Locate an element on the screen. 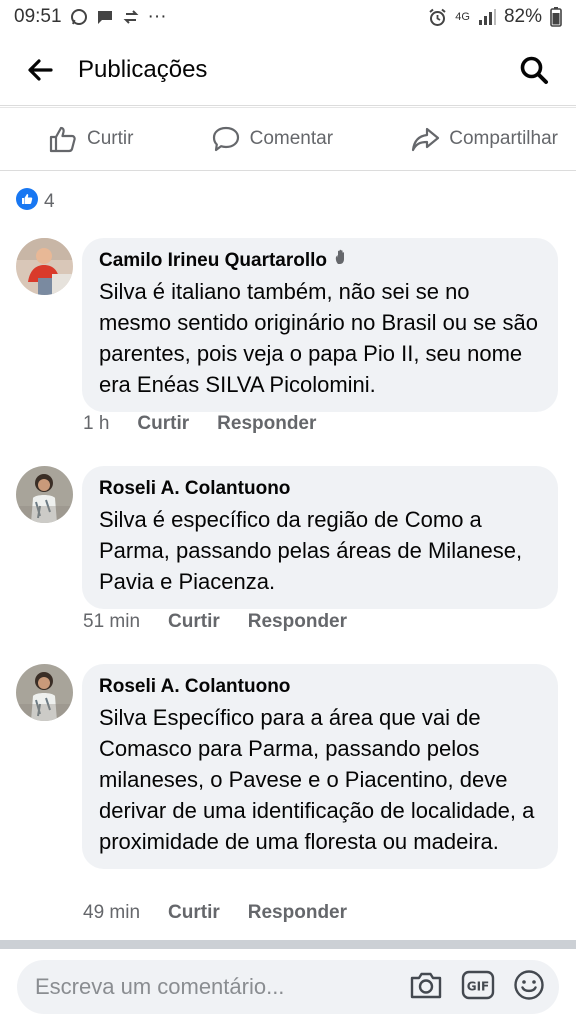 This screenshot has height=1024, width=576. comment-time: 49 min is located at coordinates (112, 912).